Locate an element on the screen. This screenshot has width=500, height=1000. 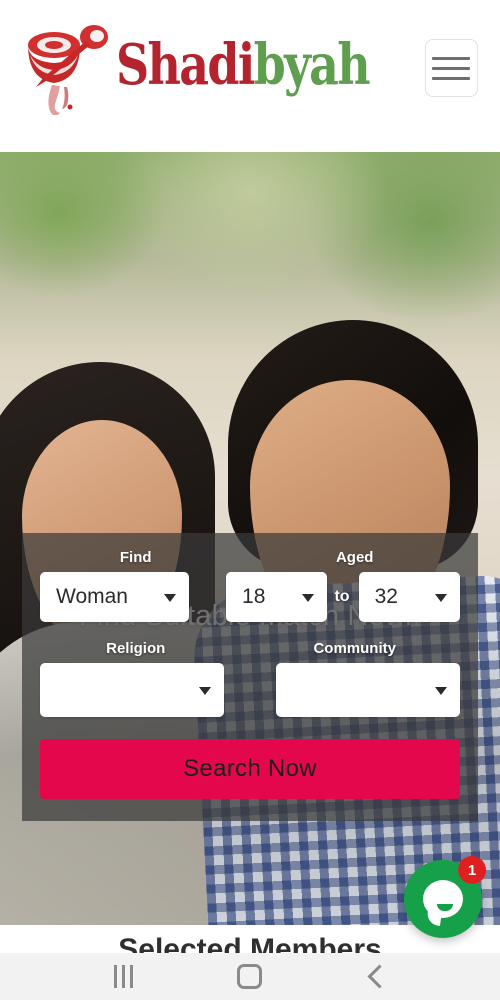
find-gender-select: Woman is located at coordinates (115, 597).